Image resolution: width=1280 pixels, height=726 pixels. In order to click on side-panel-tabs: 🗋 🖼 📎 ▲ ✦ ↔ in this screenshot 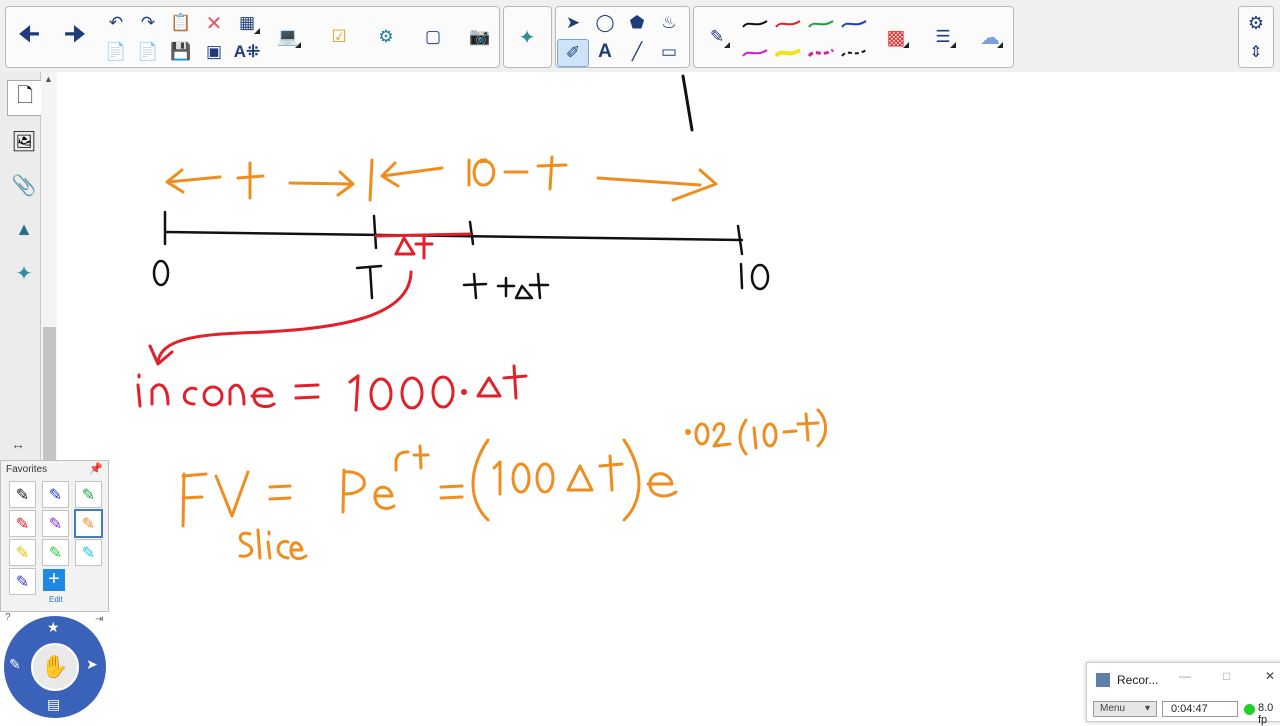, I will do `click(21, 267)`.